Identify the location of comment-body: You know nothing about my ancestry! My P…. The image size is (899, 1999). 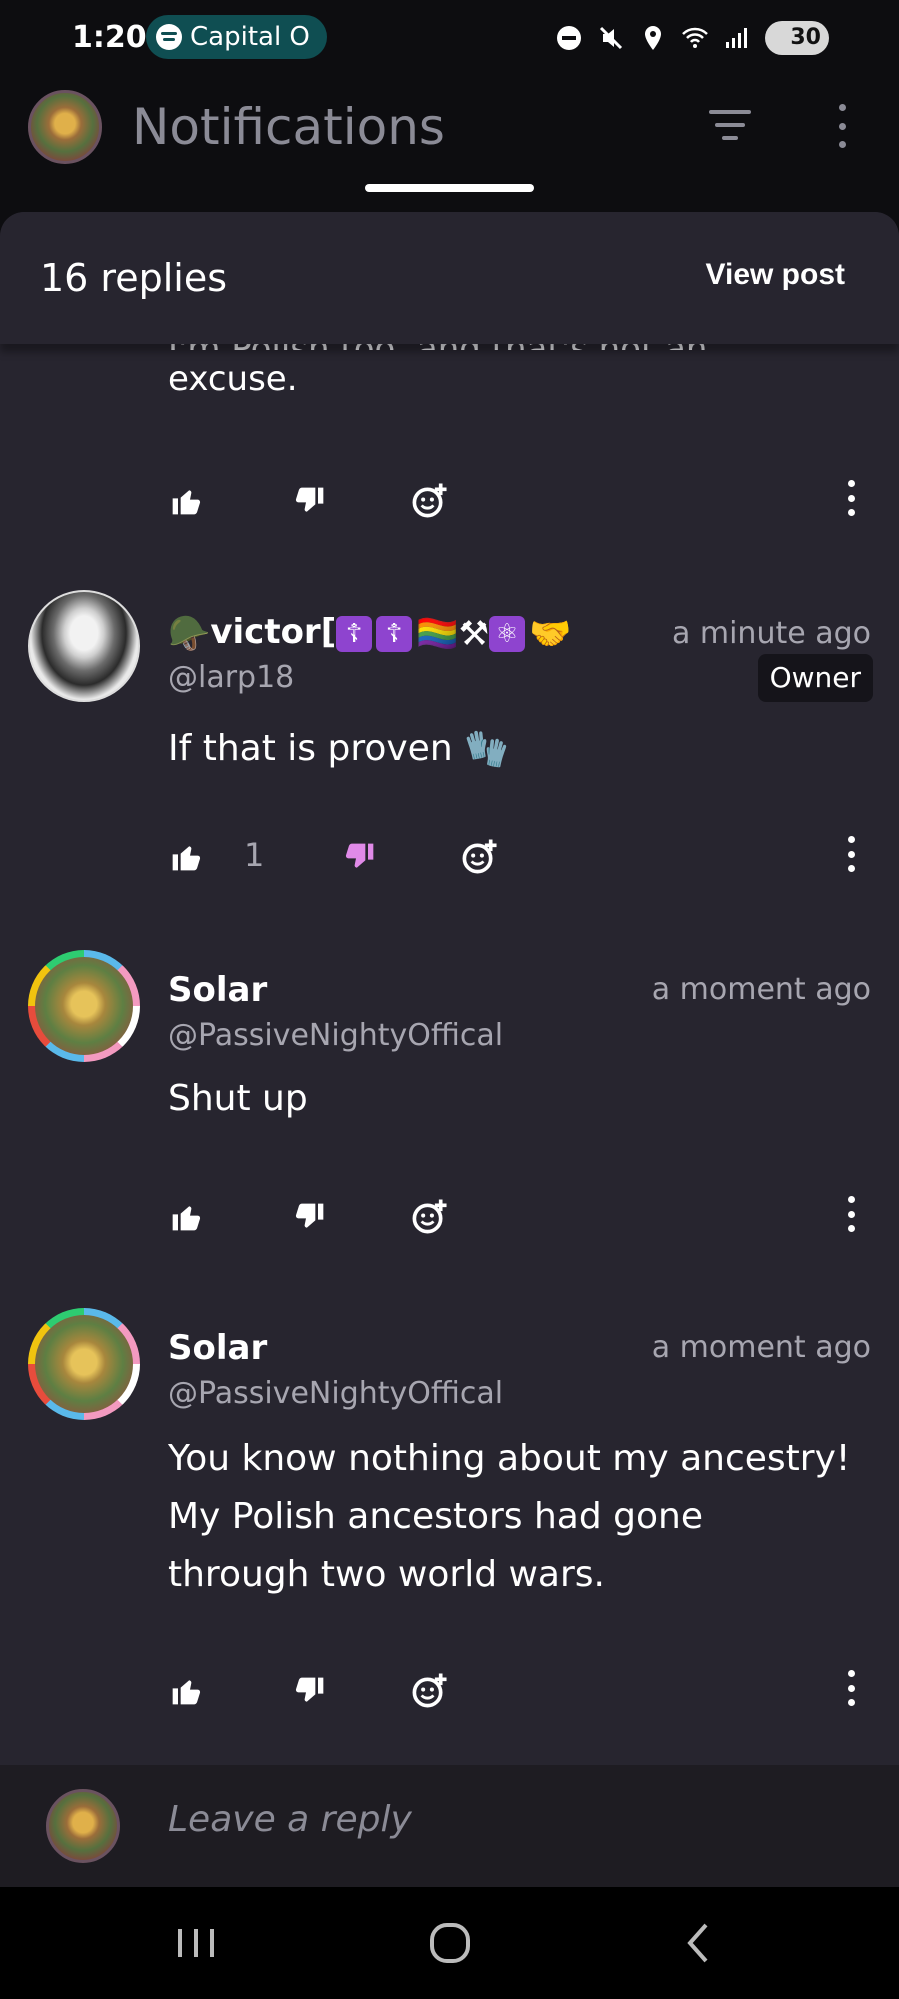
(509, 1516).